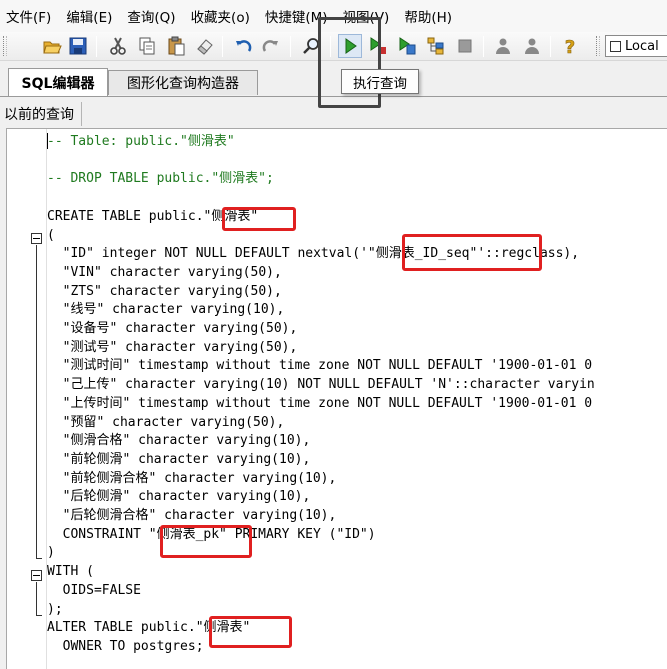 The height and width of the screenshot is (669, 667). Describe the element at coordinates (172, 347) in the screenshot. I see `code-line: "测试号" character varying(50),` at that location.